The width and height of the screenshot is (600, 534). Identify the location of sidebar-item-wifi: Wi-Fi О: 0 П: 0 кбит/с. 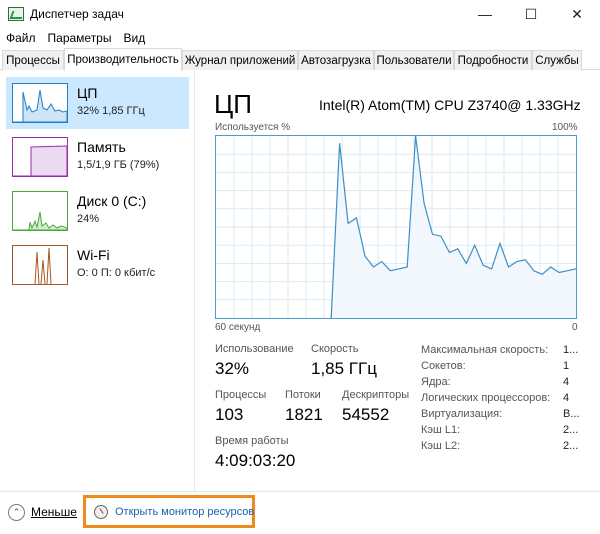
(97, 265).